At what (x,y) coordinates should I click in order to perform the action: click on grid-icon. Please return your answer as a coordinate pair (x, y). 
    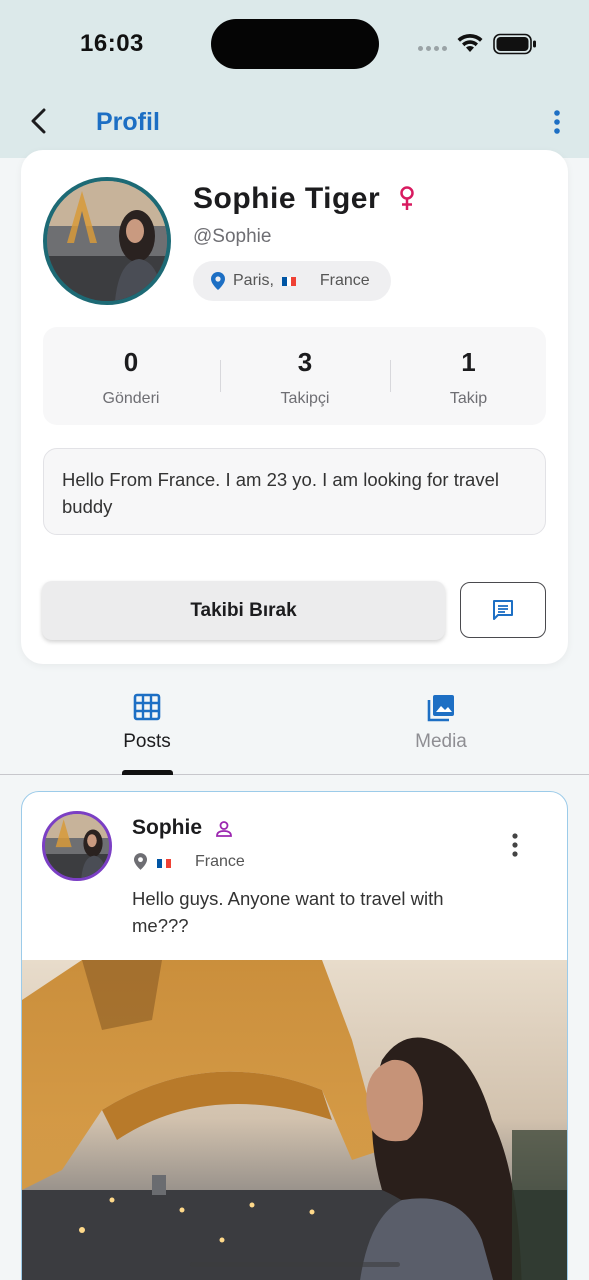
    Looking at the image, I should click on (147, 707).